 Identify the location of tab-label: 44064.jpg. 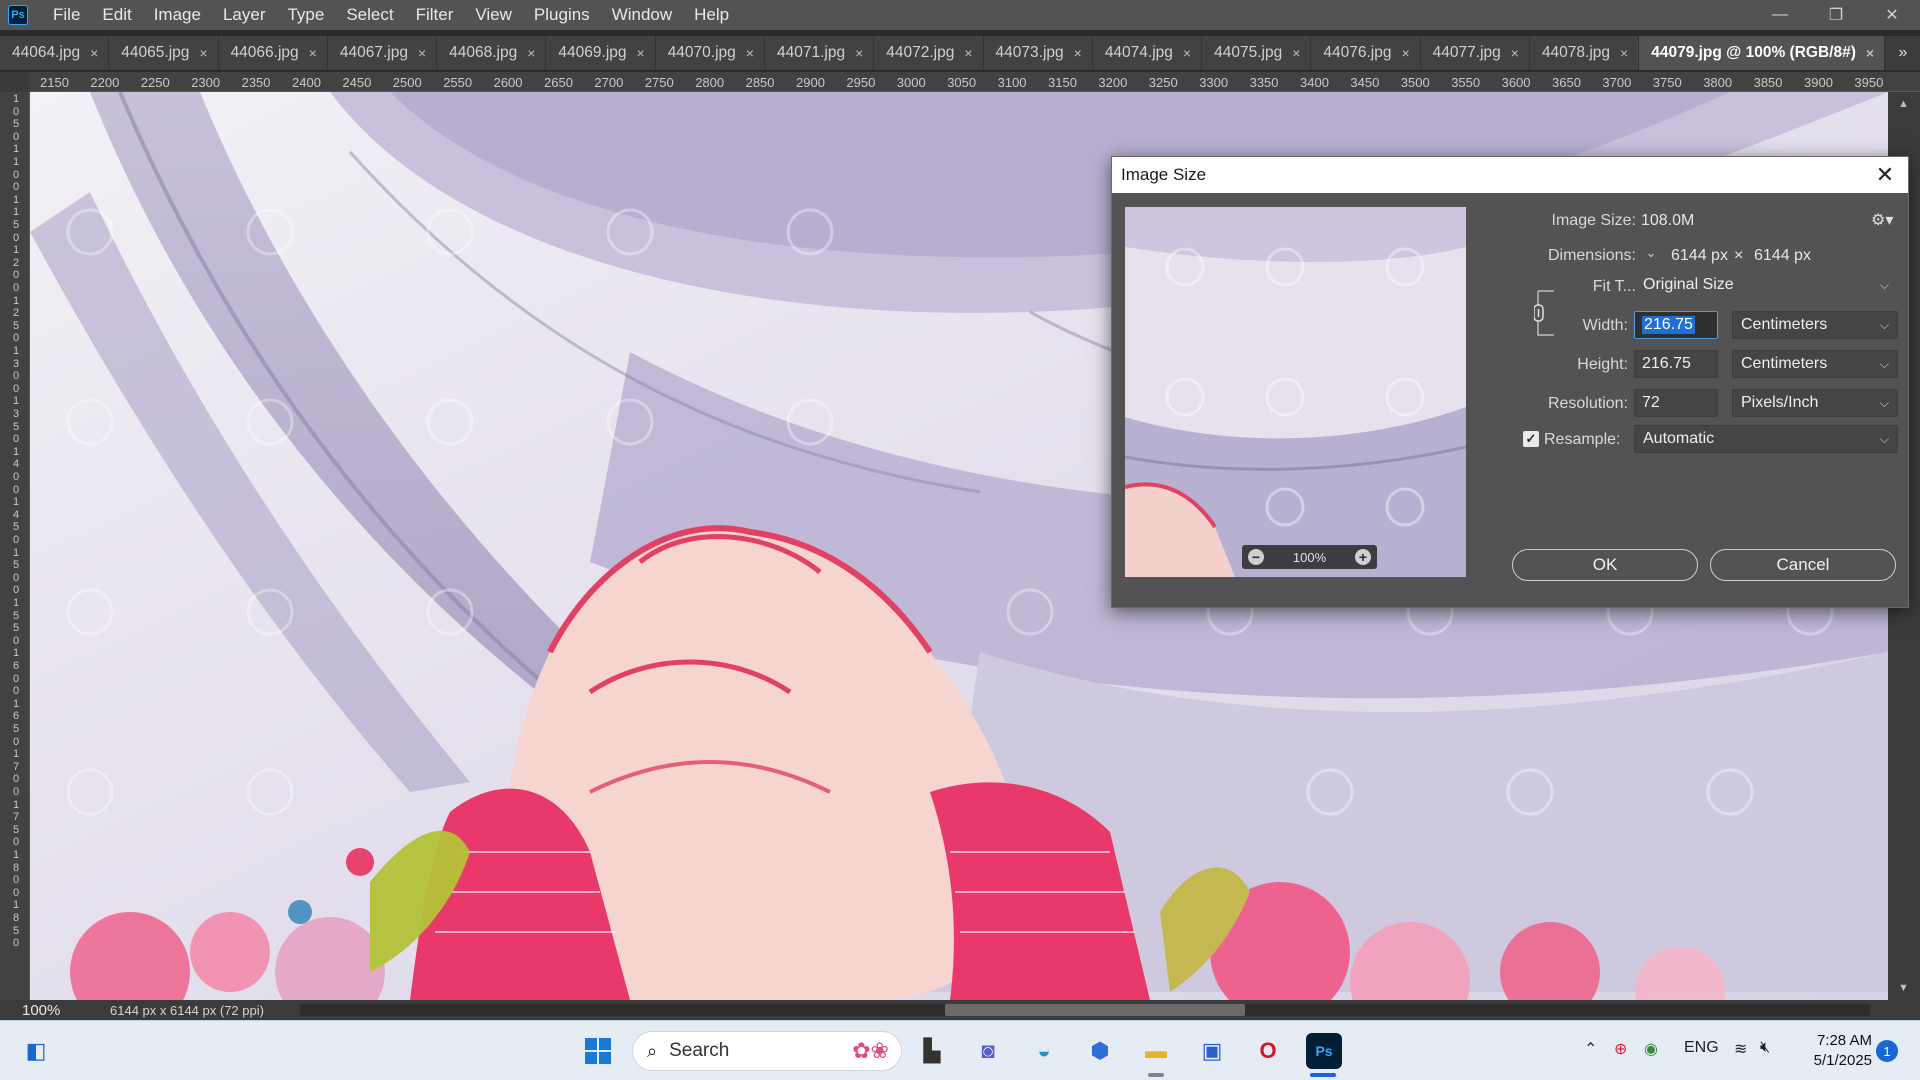
(46, 52).